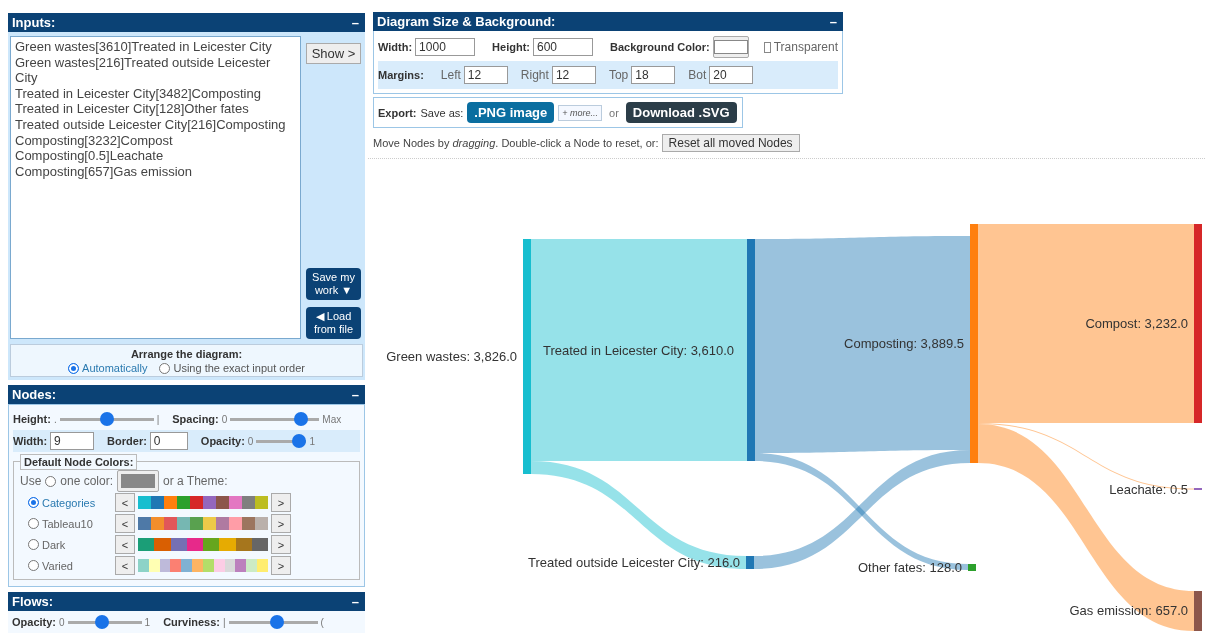 The image size is (1205, 635). Describe the element at coordinates (54, 544) in the screenshot. I see `theme-name: Dark` at that location.